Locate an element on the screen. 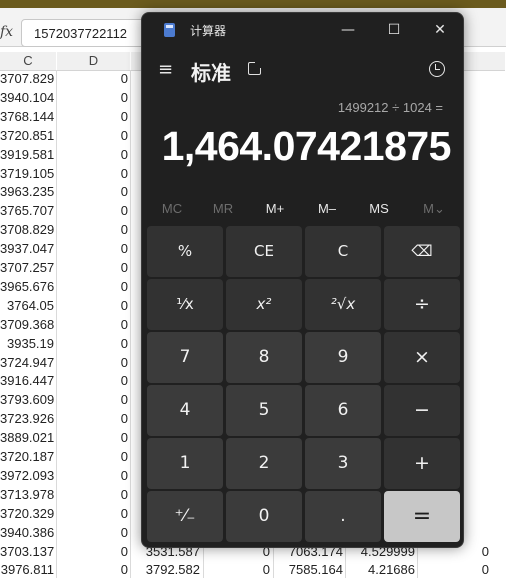 The height and width of the screenshot is (579, 506). backspace-button: ⌫ is located at coordinates (422, 251).